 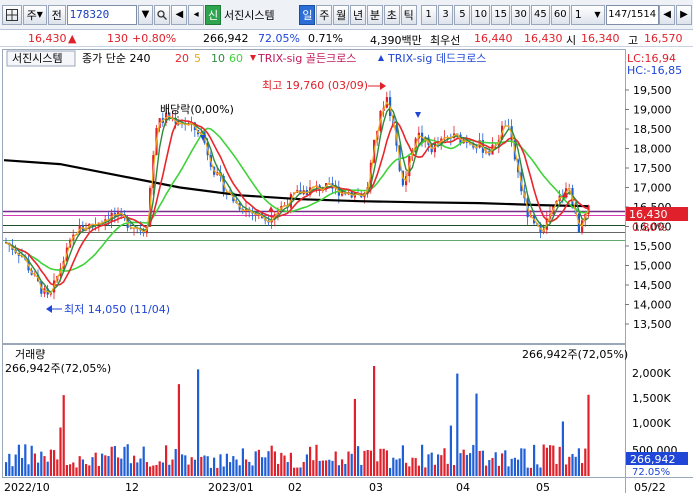 What do you see at coordinates (663, 38) in the screenshot?
I see `high-price: 16,570` at bounding box center [663, 38].